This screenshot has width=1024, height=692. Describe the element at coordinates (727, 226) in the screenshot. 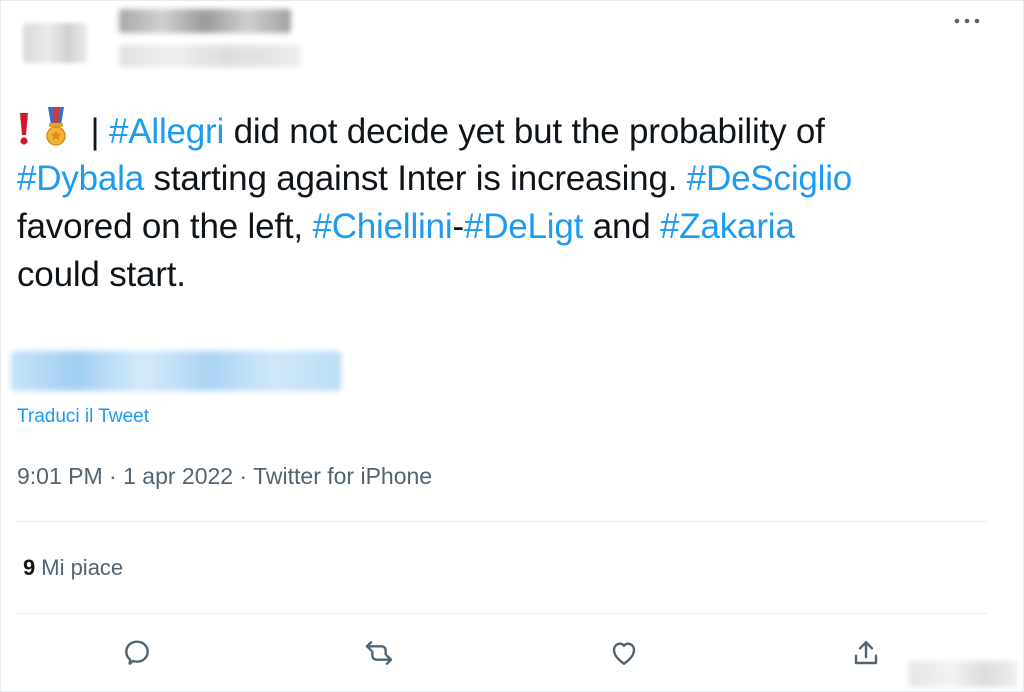

I see `hashtag-link: #Zakaria` at that location.